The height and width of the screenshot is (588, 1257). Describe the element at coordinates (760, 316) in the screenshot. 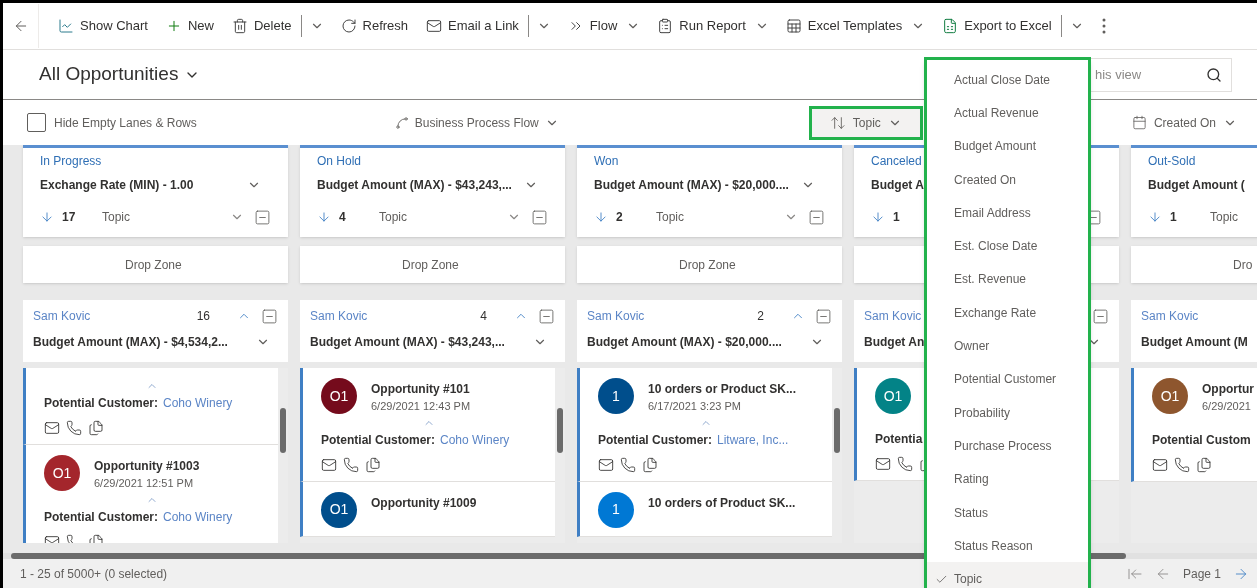

I see `group-count: 2` at that location.